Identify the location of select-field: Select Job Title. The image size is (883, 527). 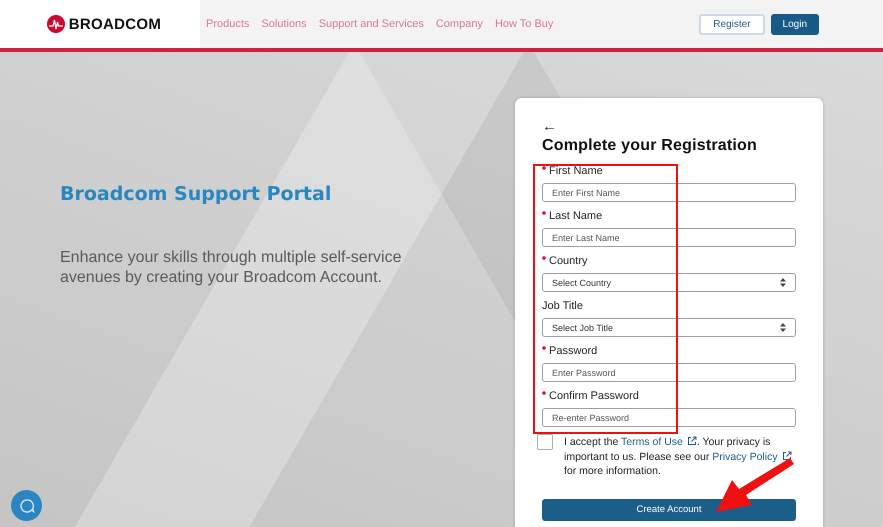
(669, 327).